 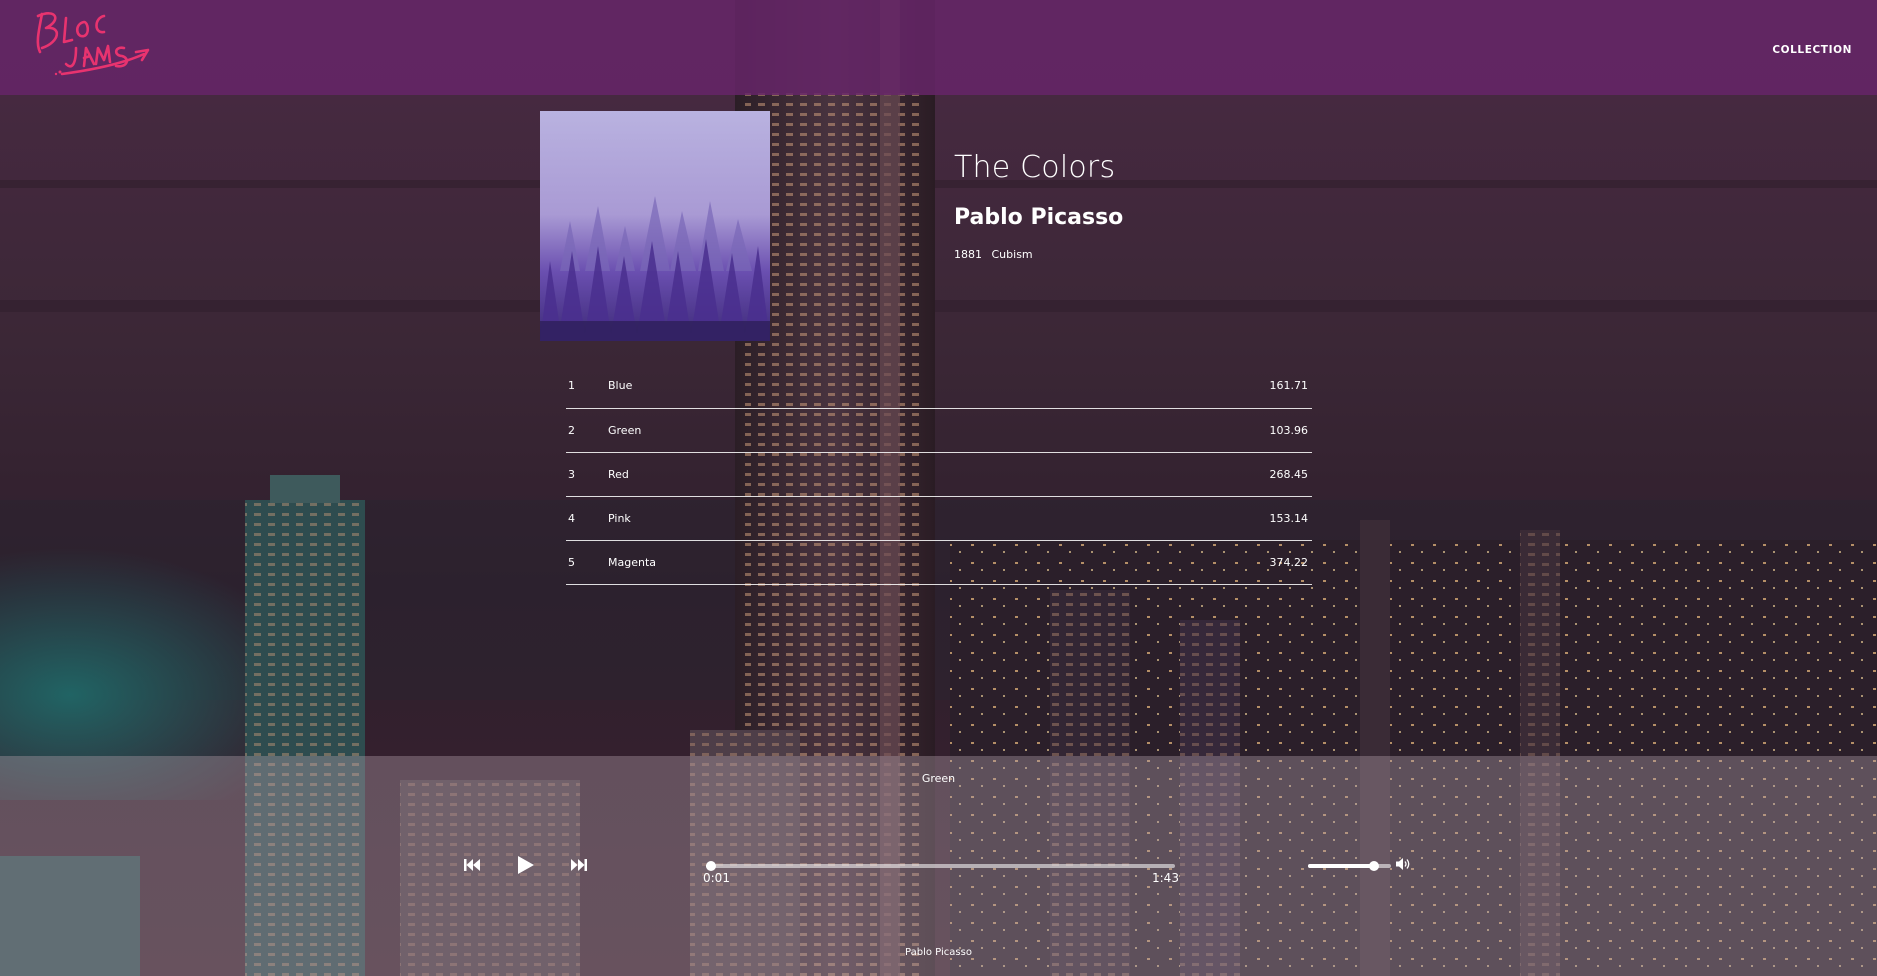 What do you see at coordinates (1039, 217) in the screenshot?
I see `album-artist: Pablo Picasso` at bounding box center [1039, 217].